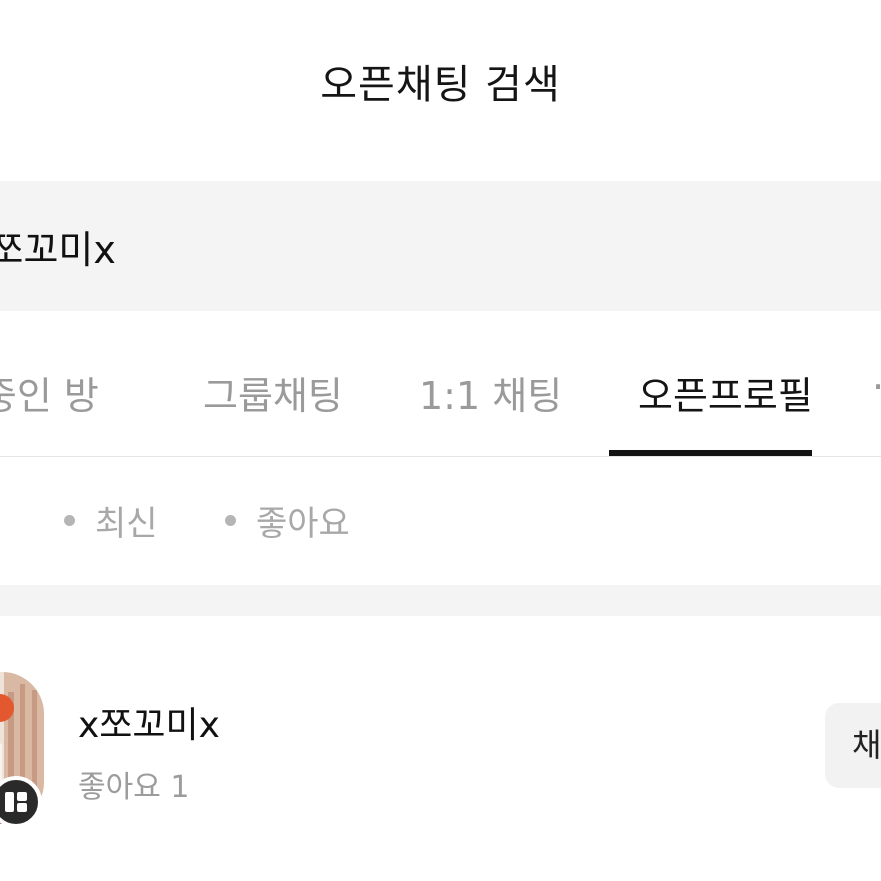 This screenshot has height=881, width=881. I want to click on sort-option-likes: 좋아요, so click(287, 520).